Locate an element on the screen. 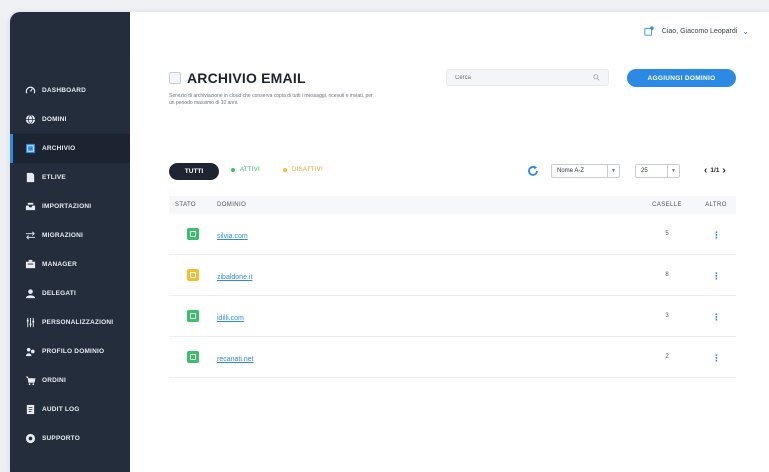  sidebar-item-label: ARCHIVIO is located at coordinates (59, 148).